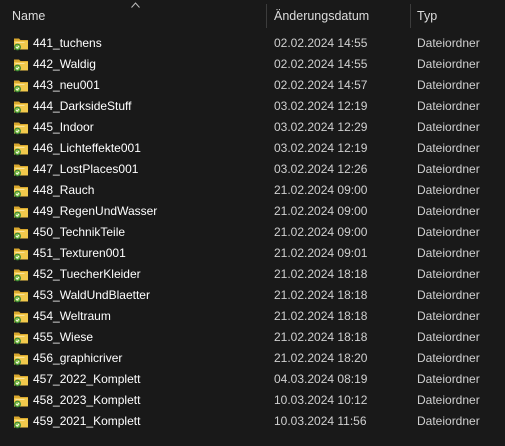  What do you see at coordinates (87, 274) in the screenshot?
I see `folder-name: 452_TuecherKleider` at bounding box center [87, 274].